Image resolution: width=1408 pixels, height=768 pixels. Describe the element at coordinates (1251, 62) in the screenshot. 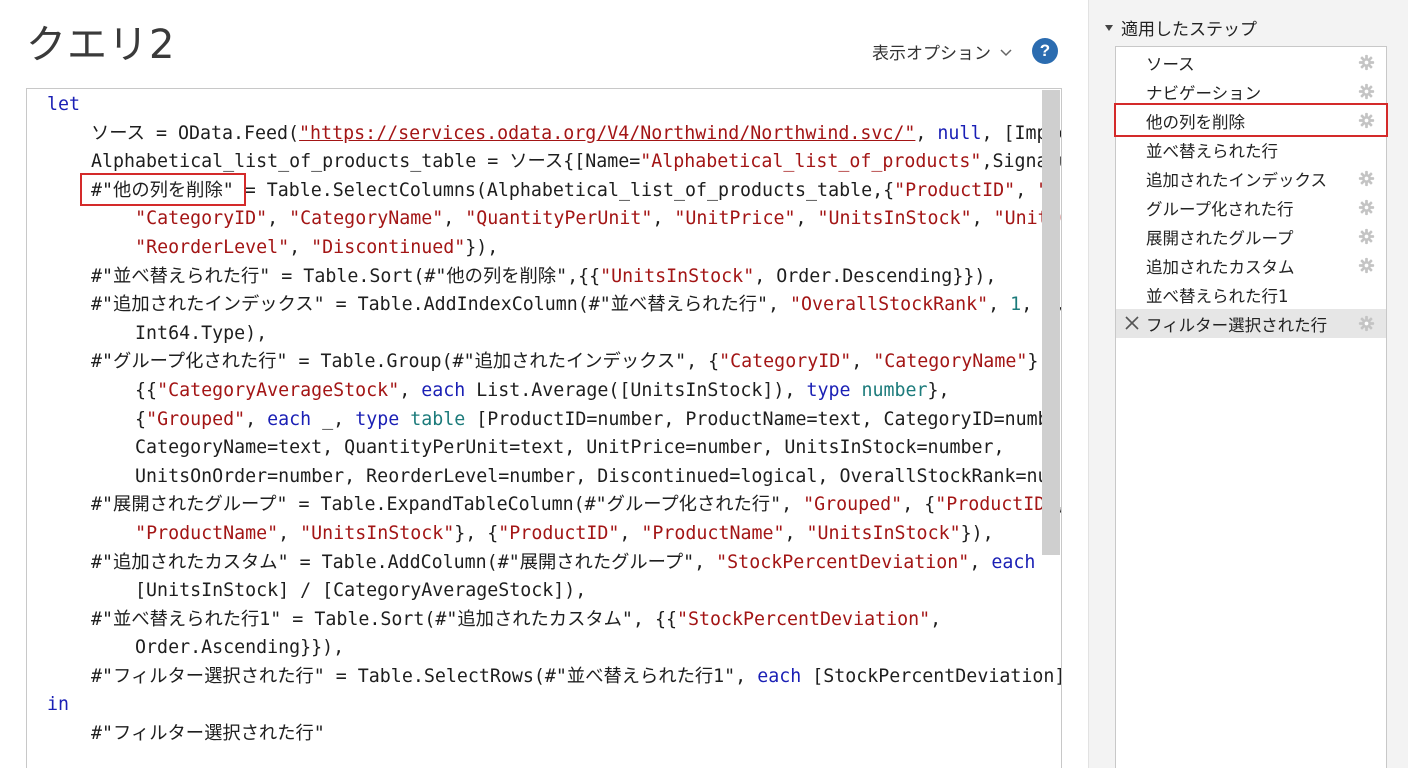

I see `applied-step-item: ソース` at that location.